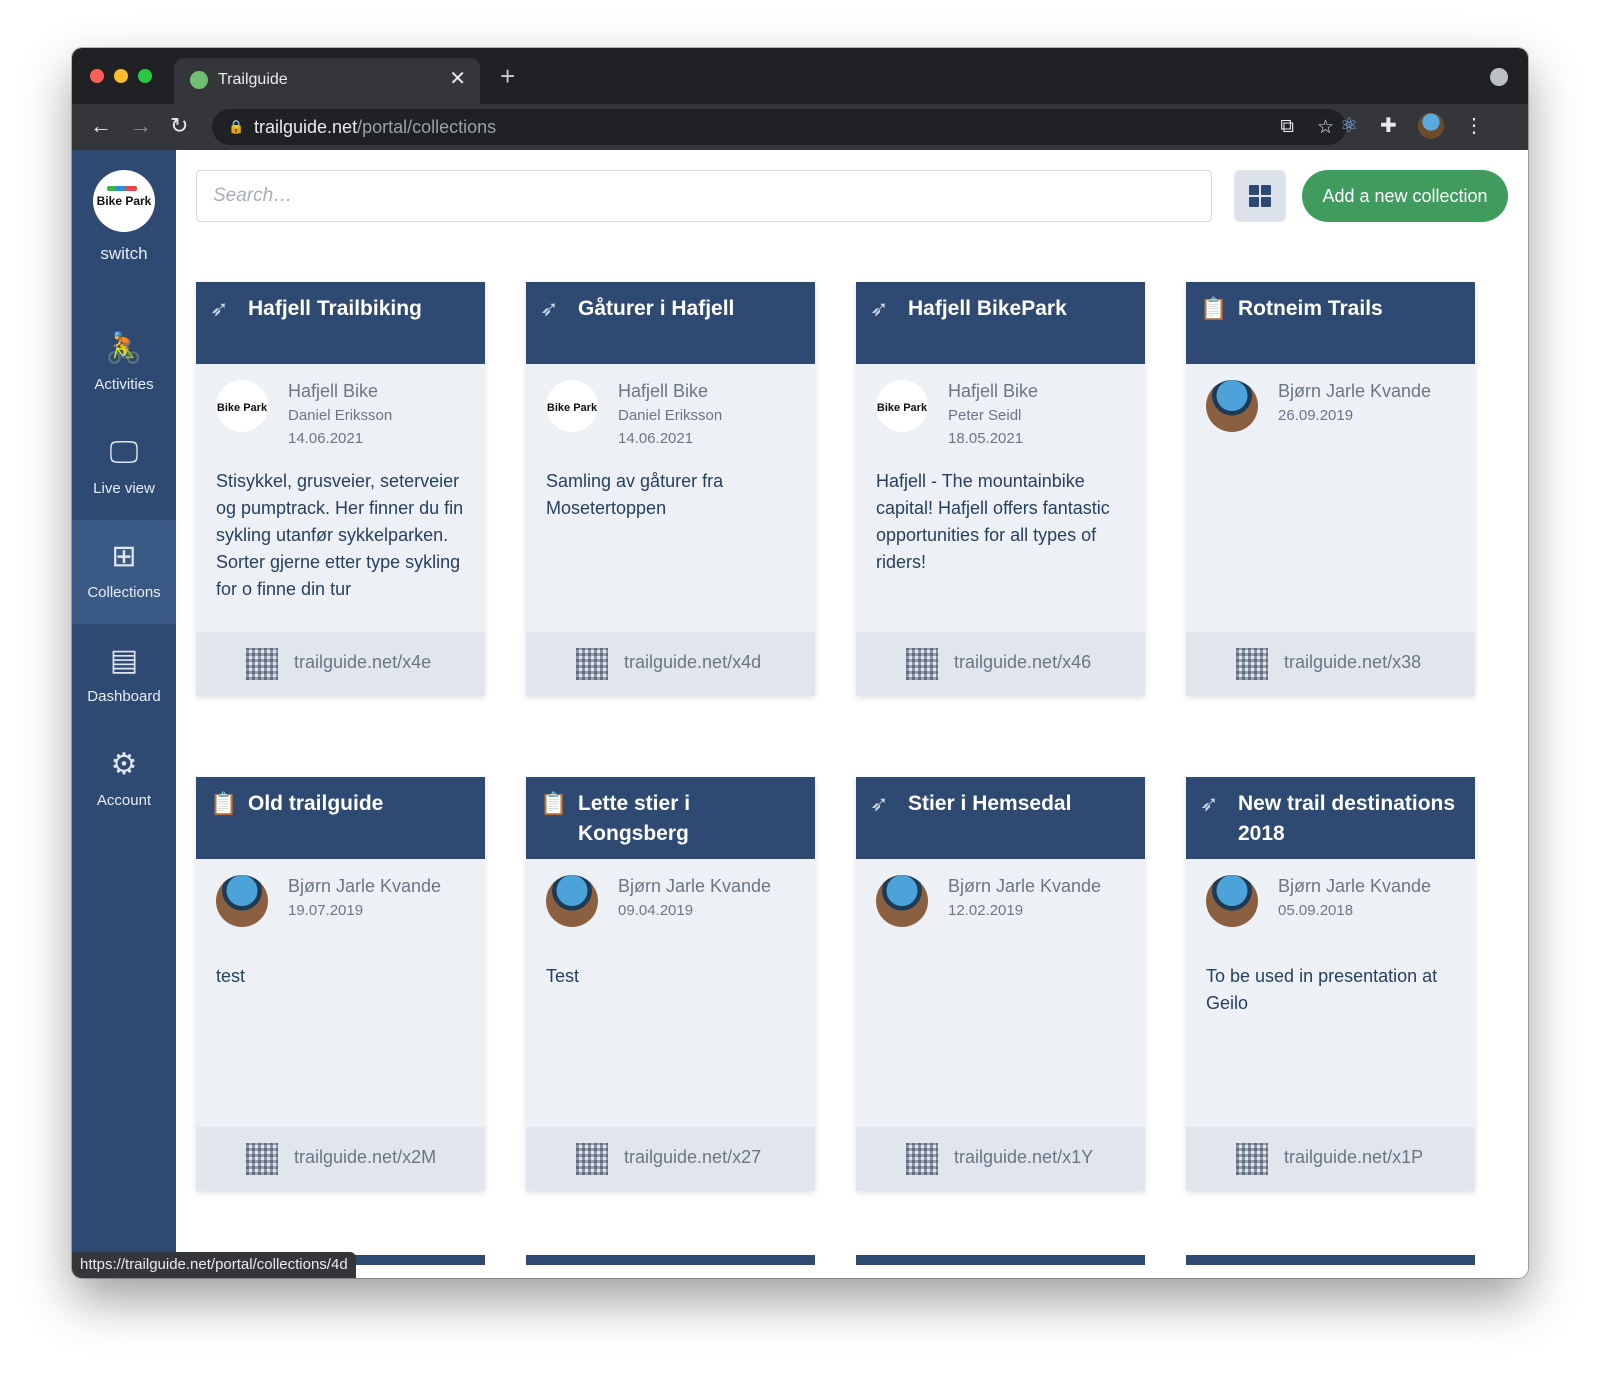 This screenshot has height=1374, width=1600. What do you see at coordinates (360, 804) in the screenshot?
I see `card-title: Old trailguide` at bounding box center [360, 804].